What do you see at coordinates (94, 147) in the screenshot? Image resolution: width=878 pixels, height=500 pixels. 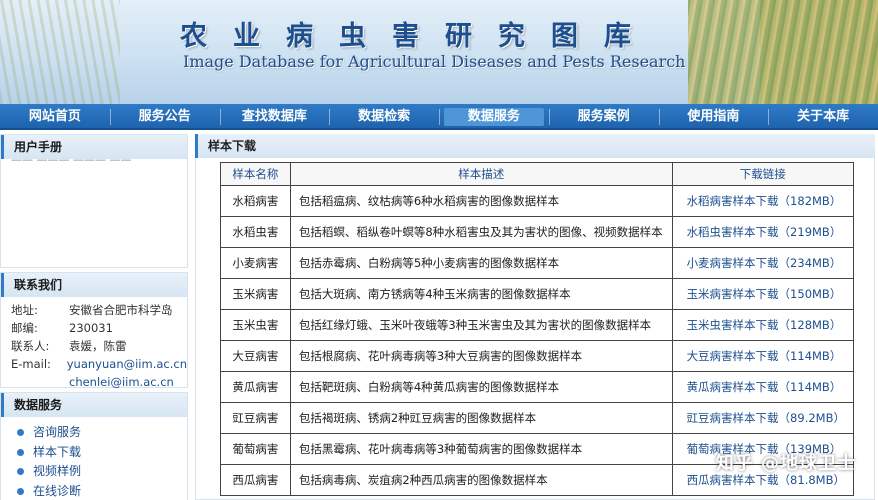 I see `user-manual-title: 用户手册` at bounding box center [94, 147].